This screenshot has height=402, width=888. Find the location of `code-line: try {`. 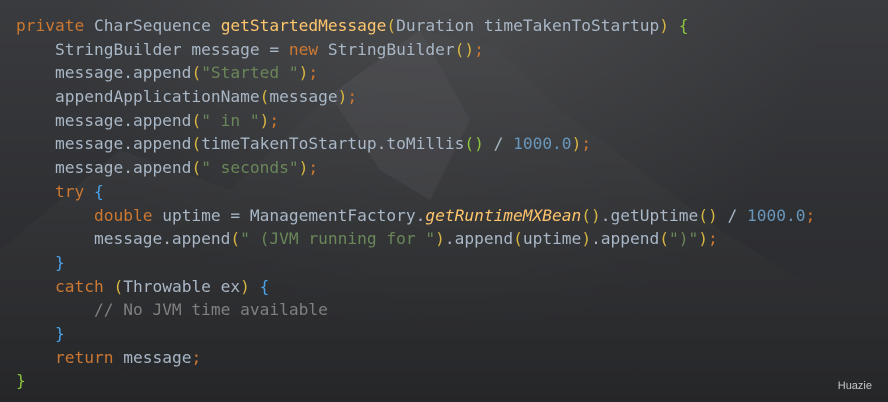

code-line: try { is located at coordinates (415, 192).